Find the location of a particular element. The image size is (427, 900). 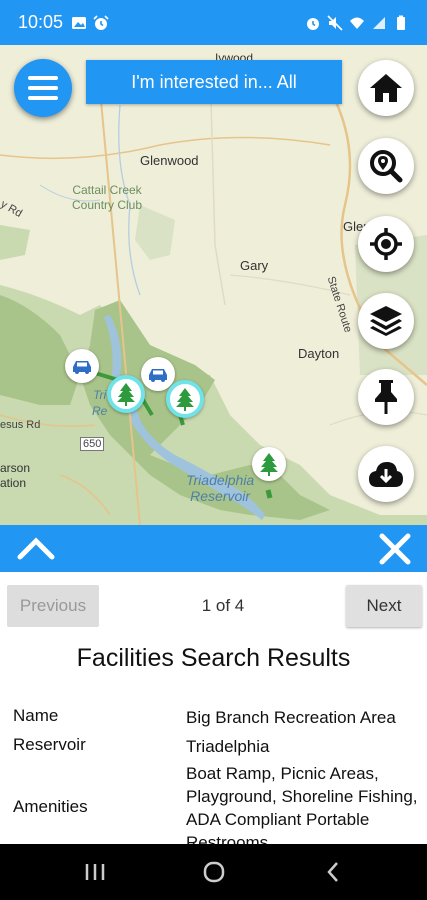

status-time: 10:05 is located at coordinates (41, 22).